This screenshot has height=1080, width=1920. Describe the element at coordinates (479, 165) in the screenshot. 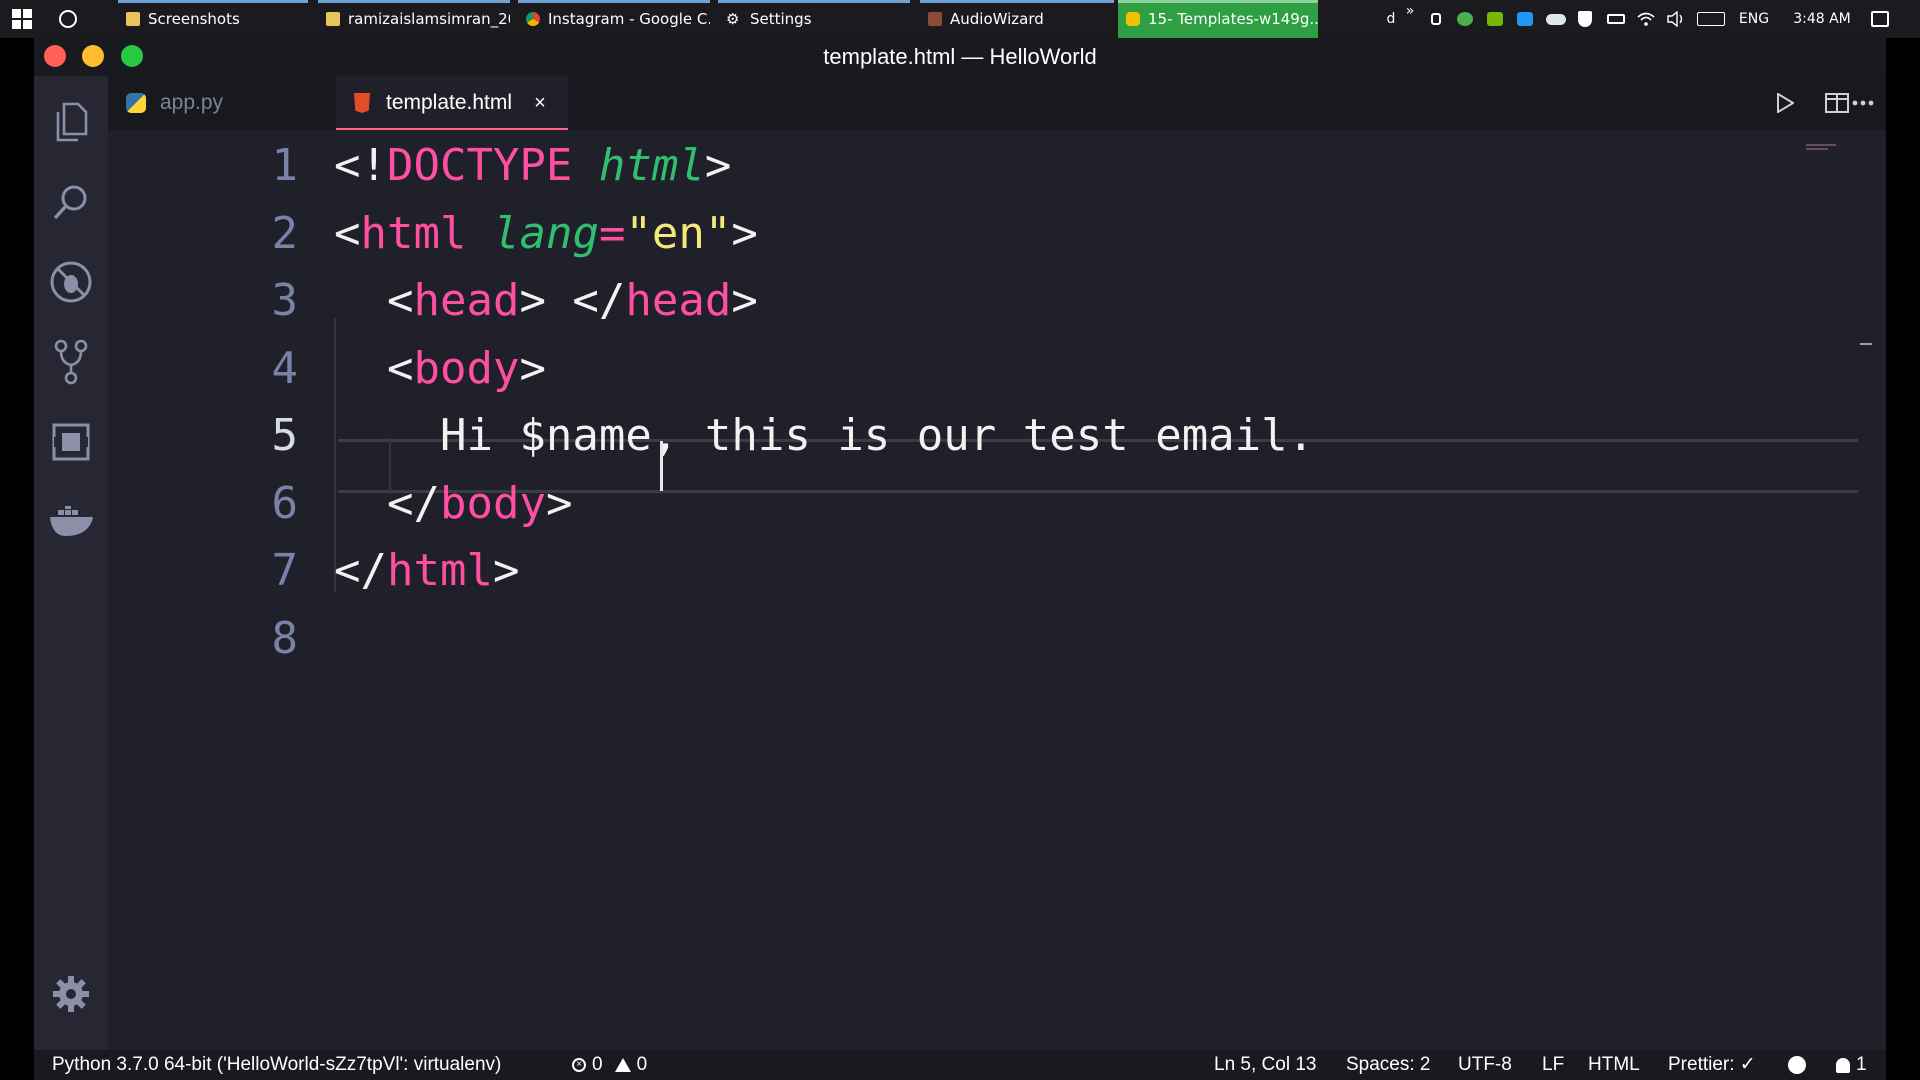

I see `code-token: DOCTYPE` at that location.